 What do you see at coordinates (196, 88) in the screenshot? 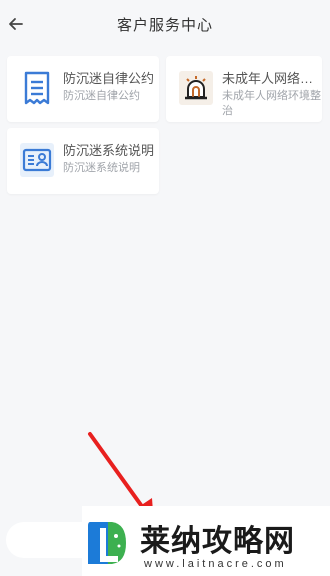
I see `alarm-siren-icon` at bounding box center [196, 88].